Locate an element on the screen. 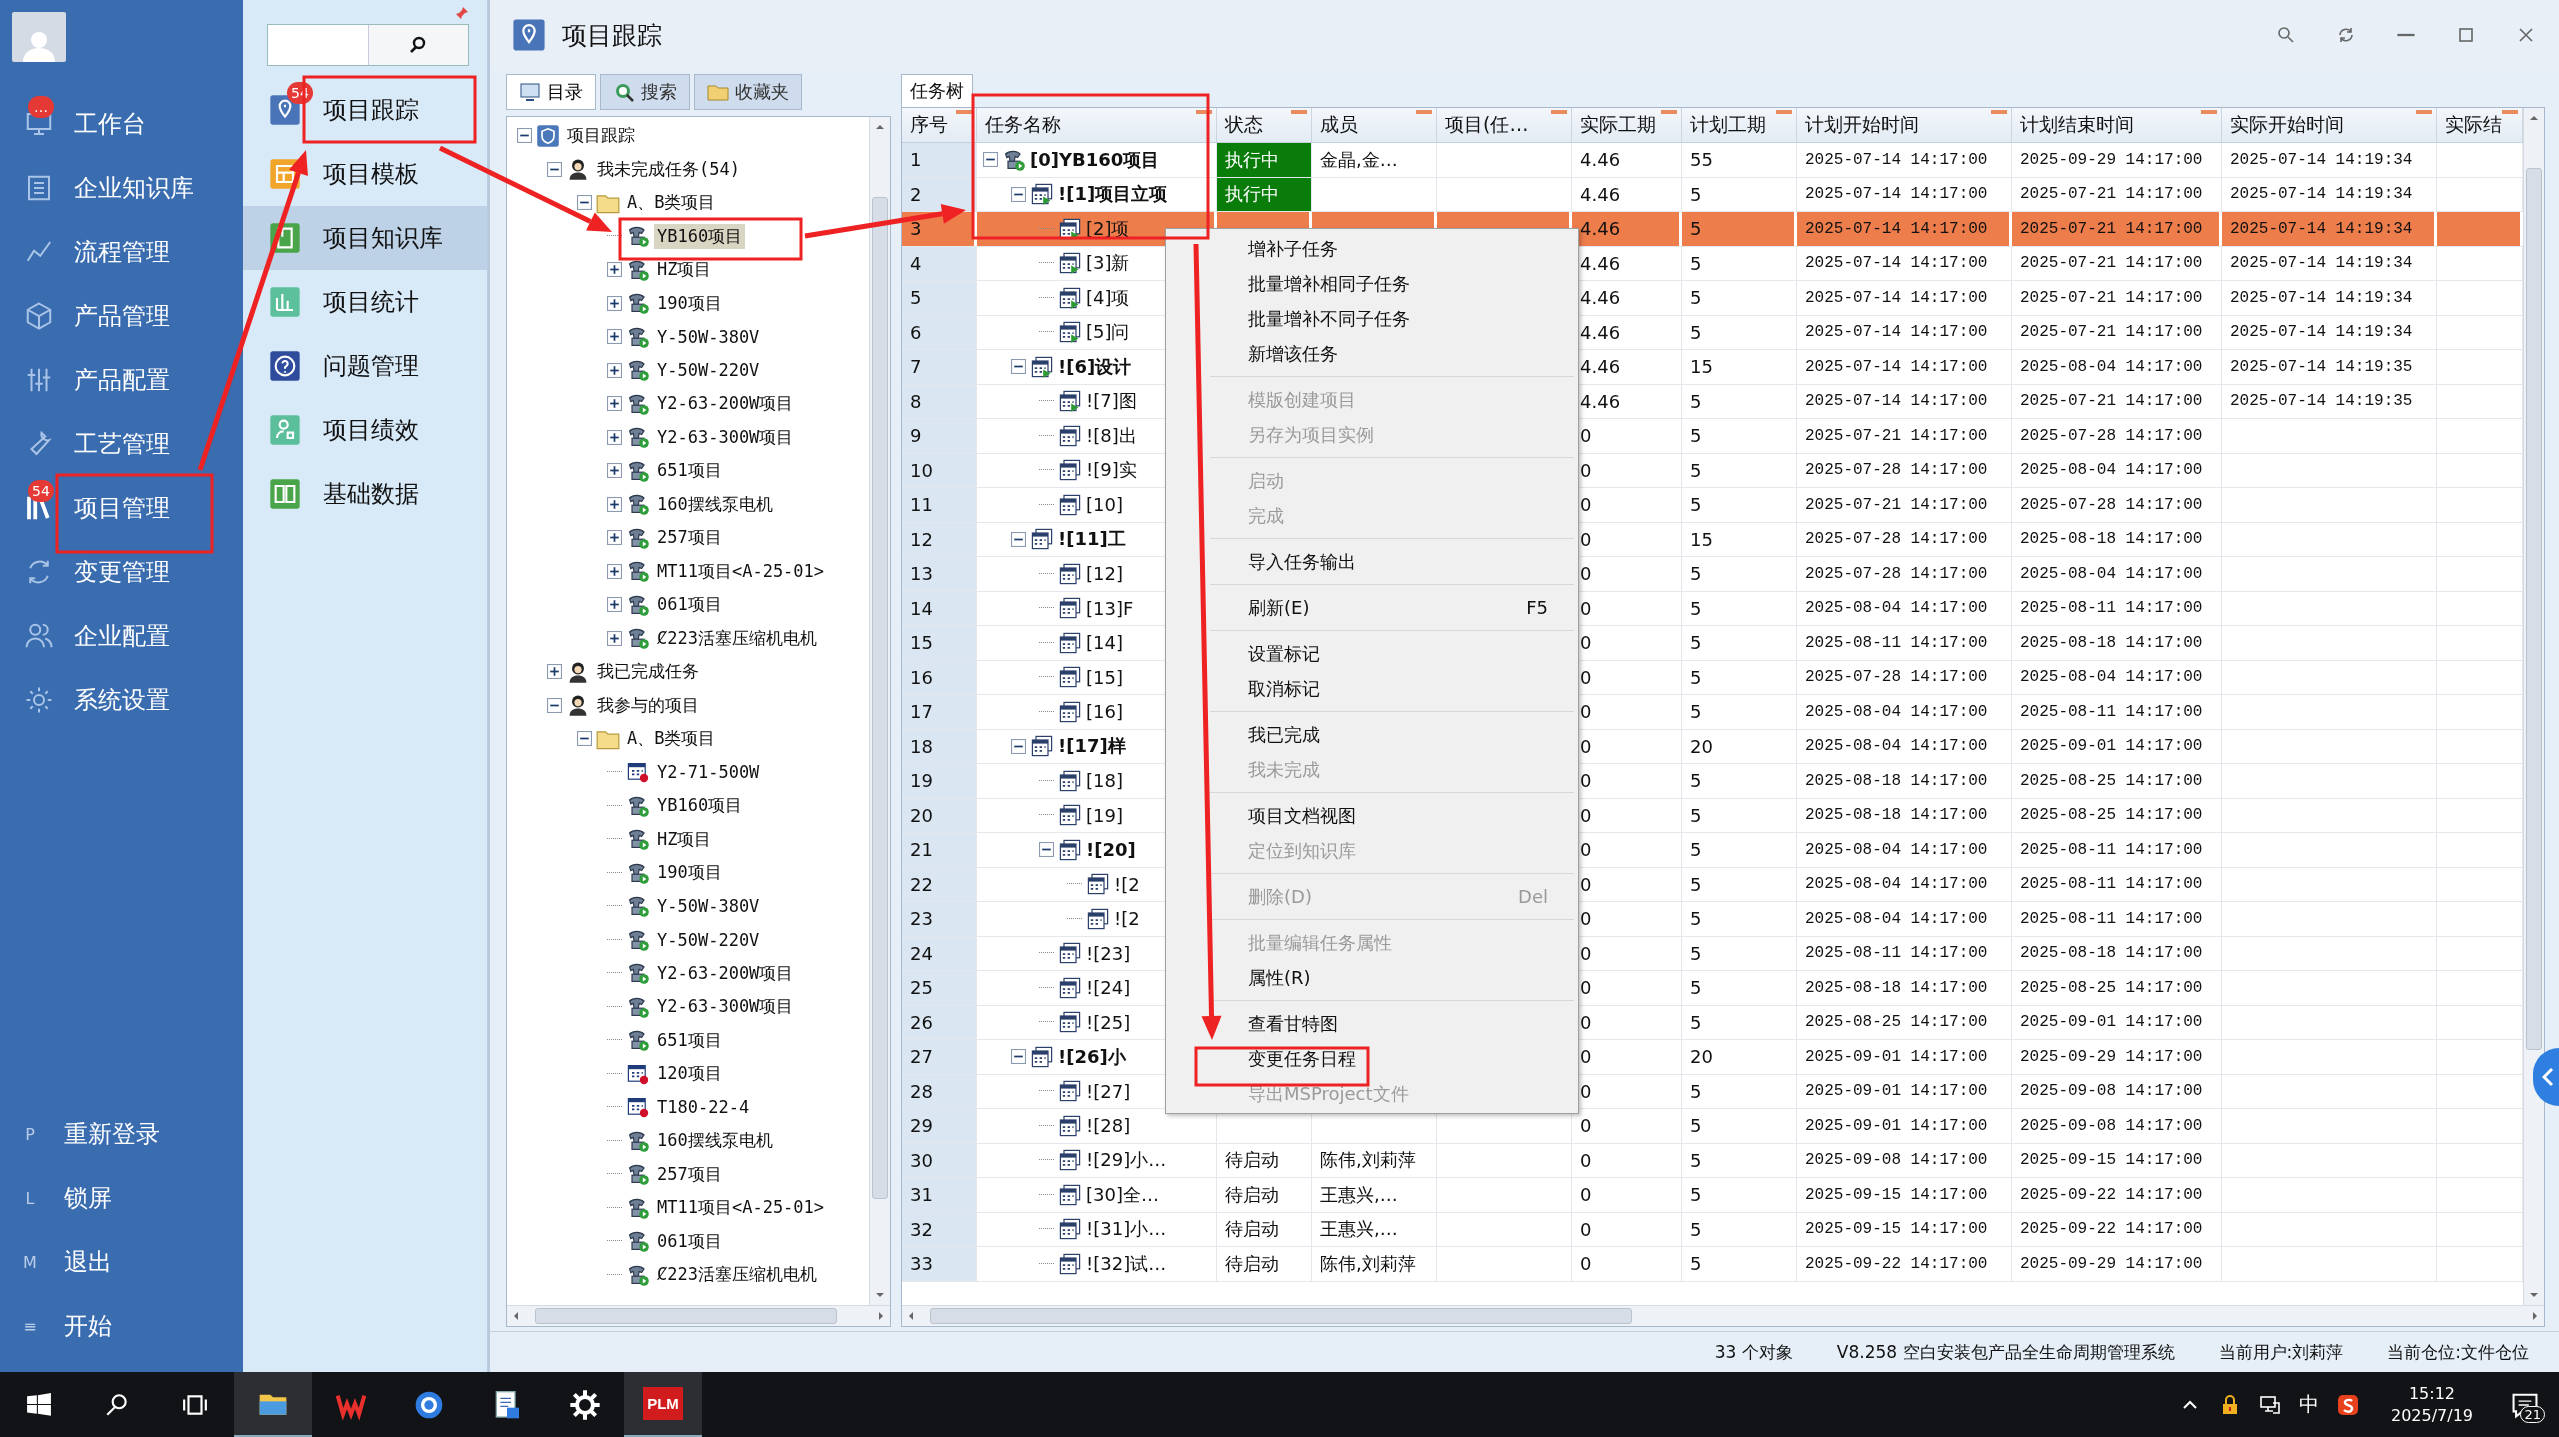  tab: 目录 is located at coordinates (551, 92).